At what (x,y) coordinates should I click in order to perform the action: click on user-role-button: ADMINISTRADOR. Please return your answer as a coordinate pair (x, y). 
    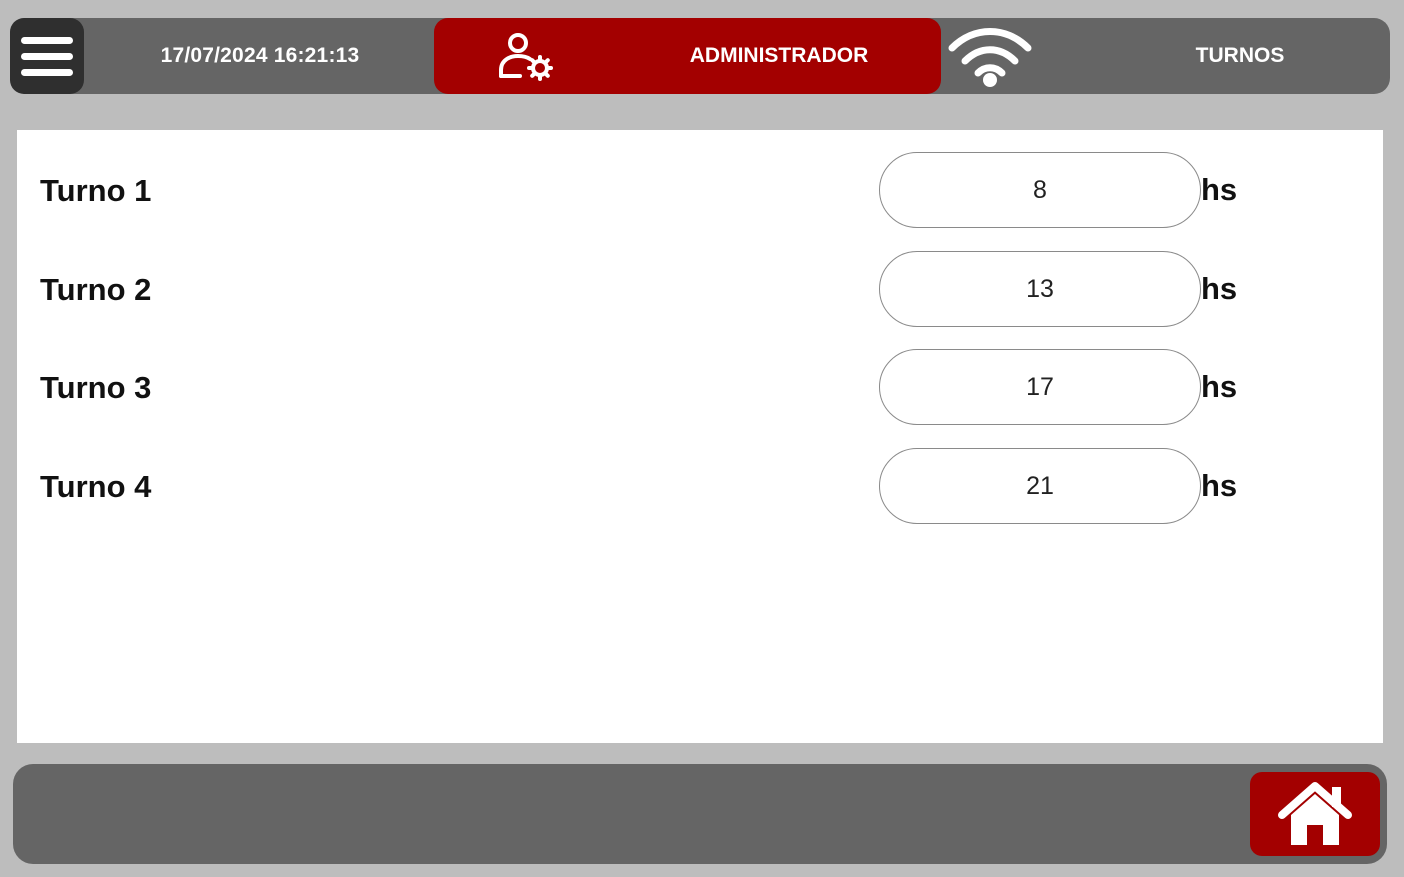
    Looking at the image, I should click on (687, 56).